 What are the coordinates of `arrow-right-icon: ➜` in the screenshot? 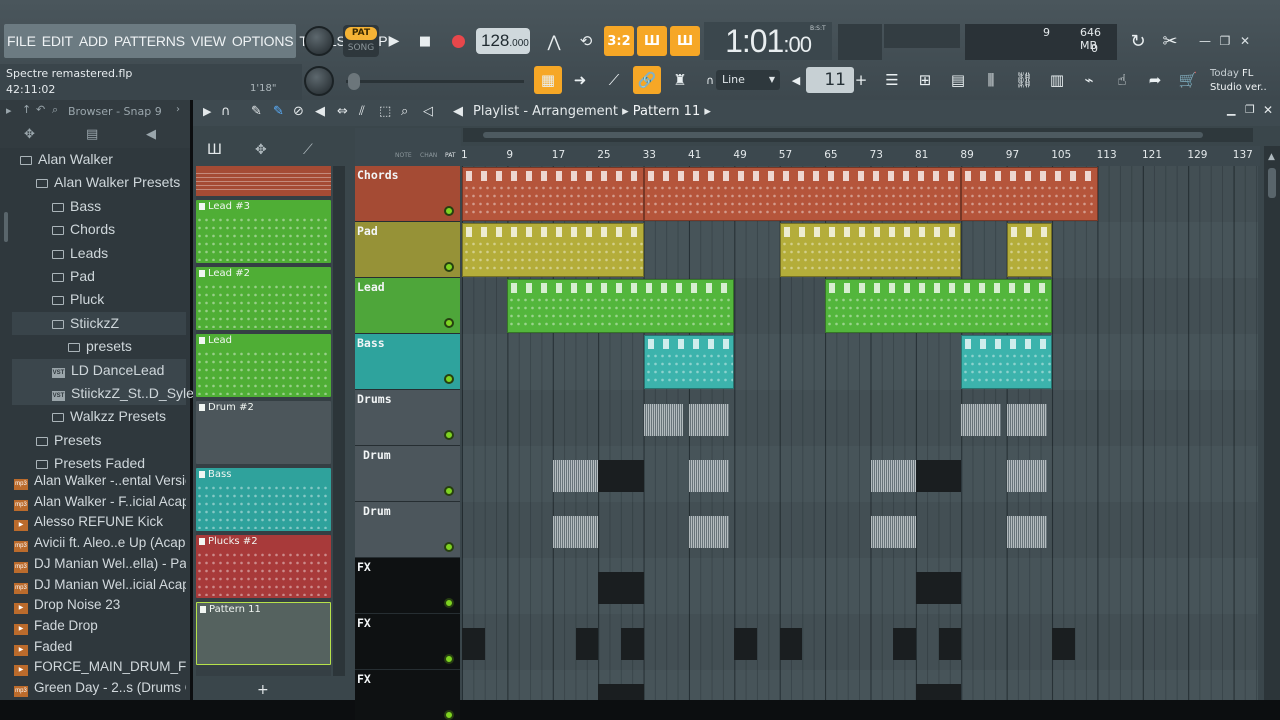 It's located at (580, 80).